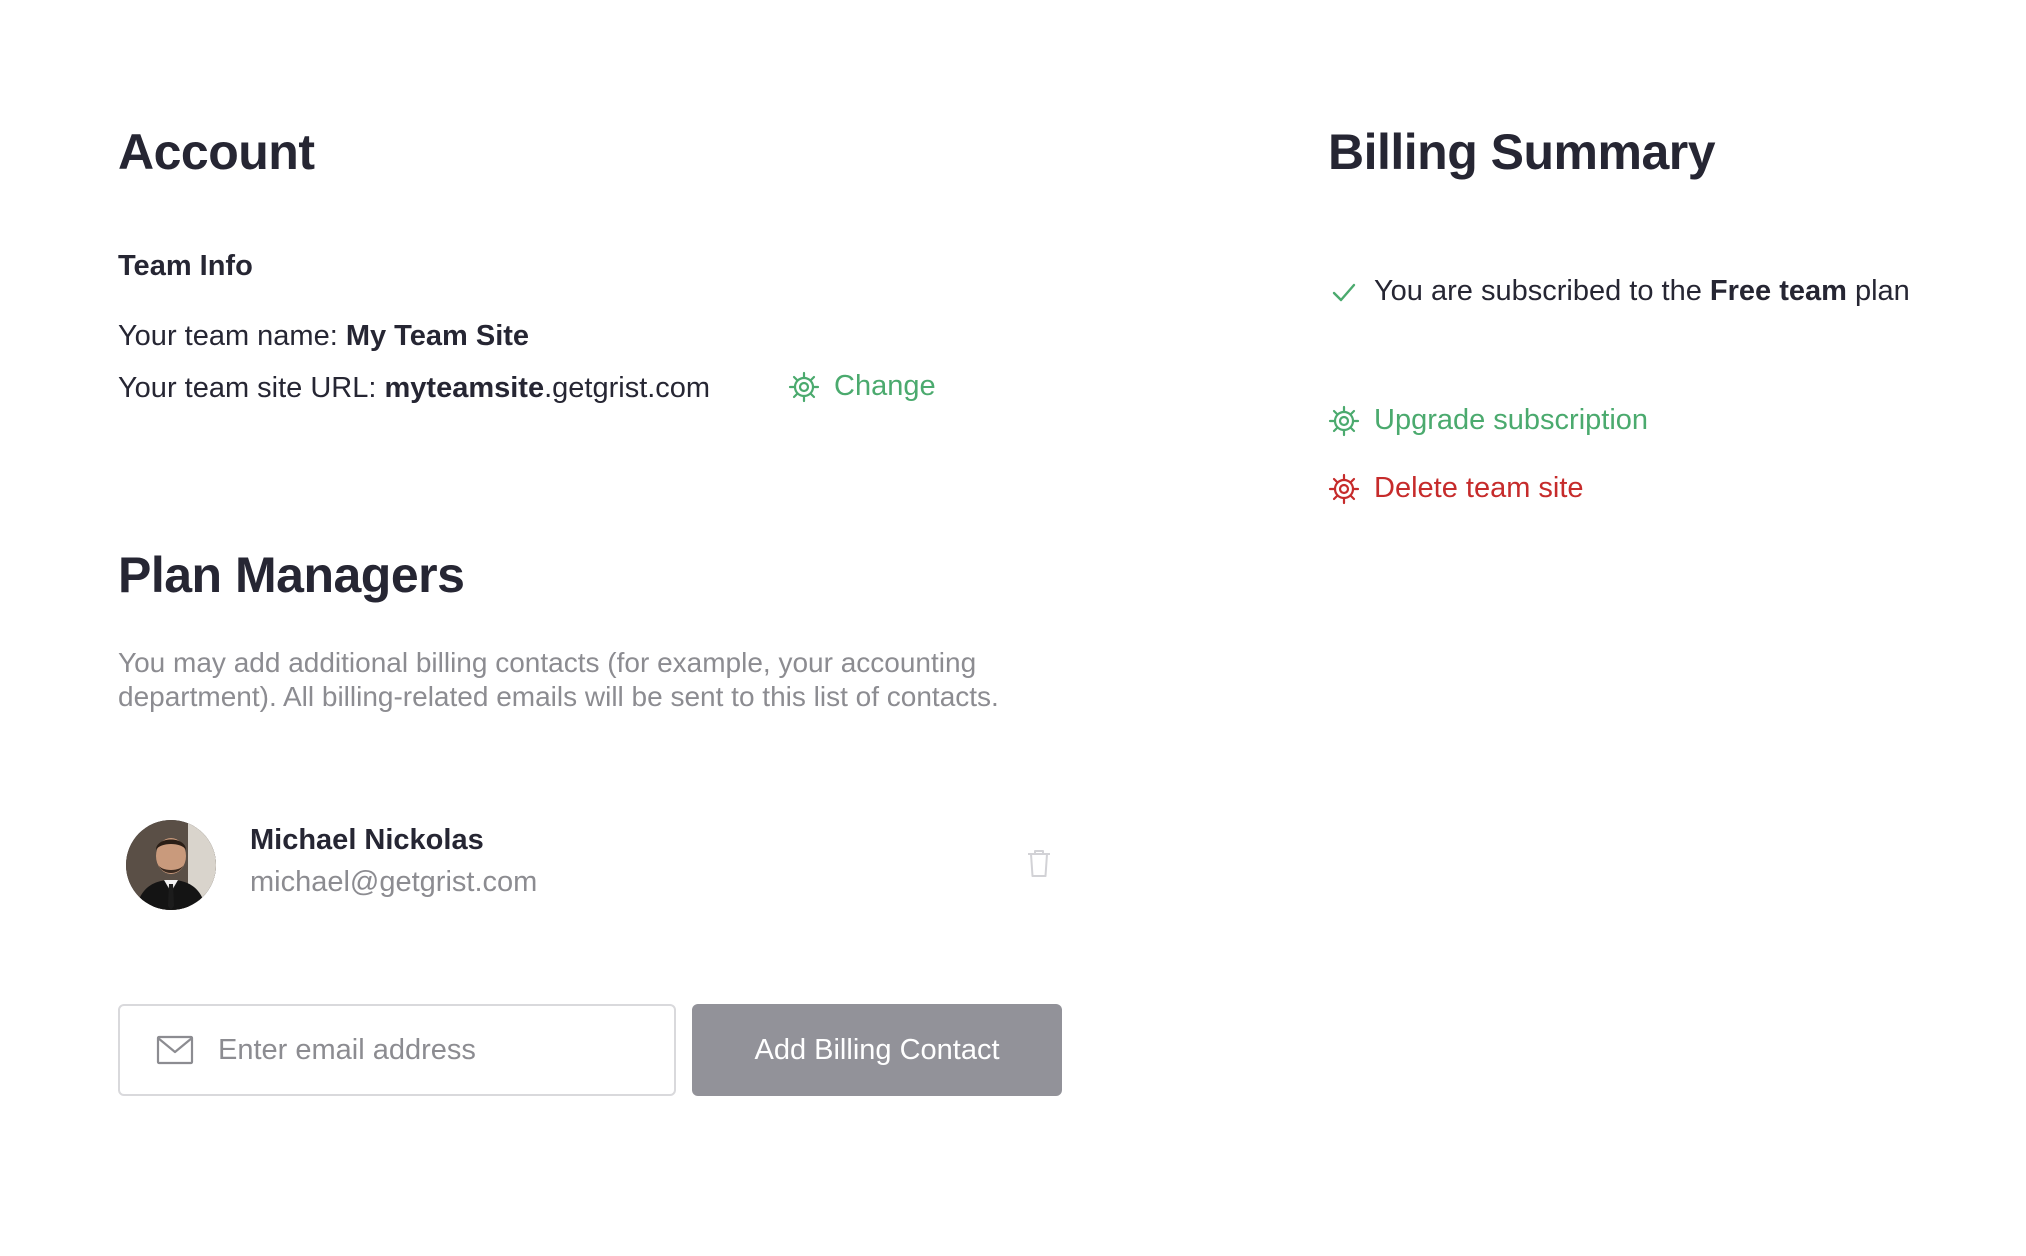  What do you see at coordinates (1511, 420) in the screenshot?
I see `upgrade-link-label: Upgrade subscription` at bounding box center [1511, 420].